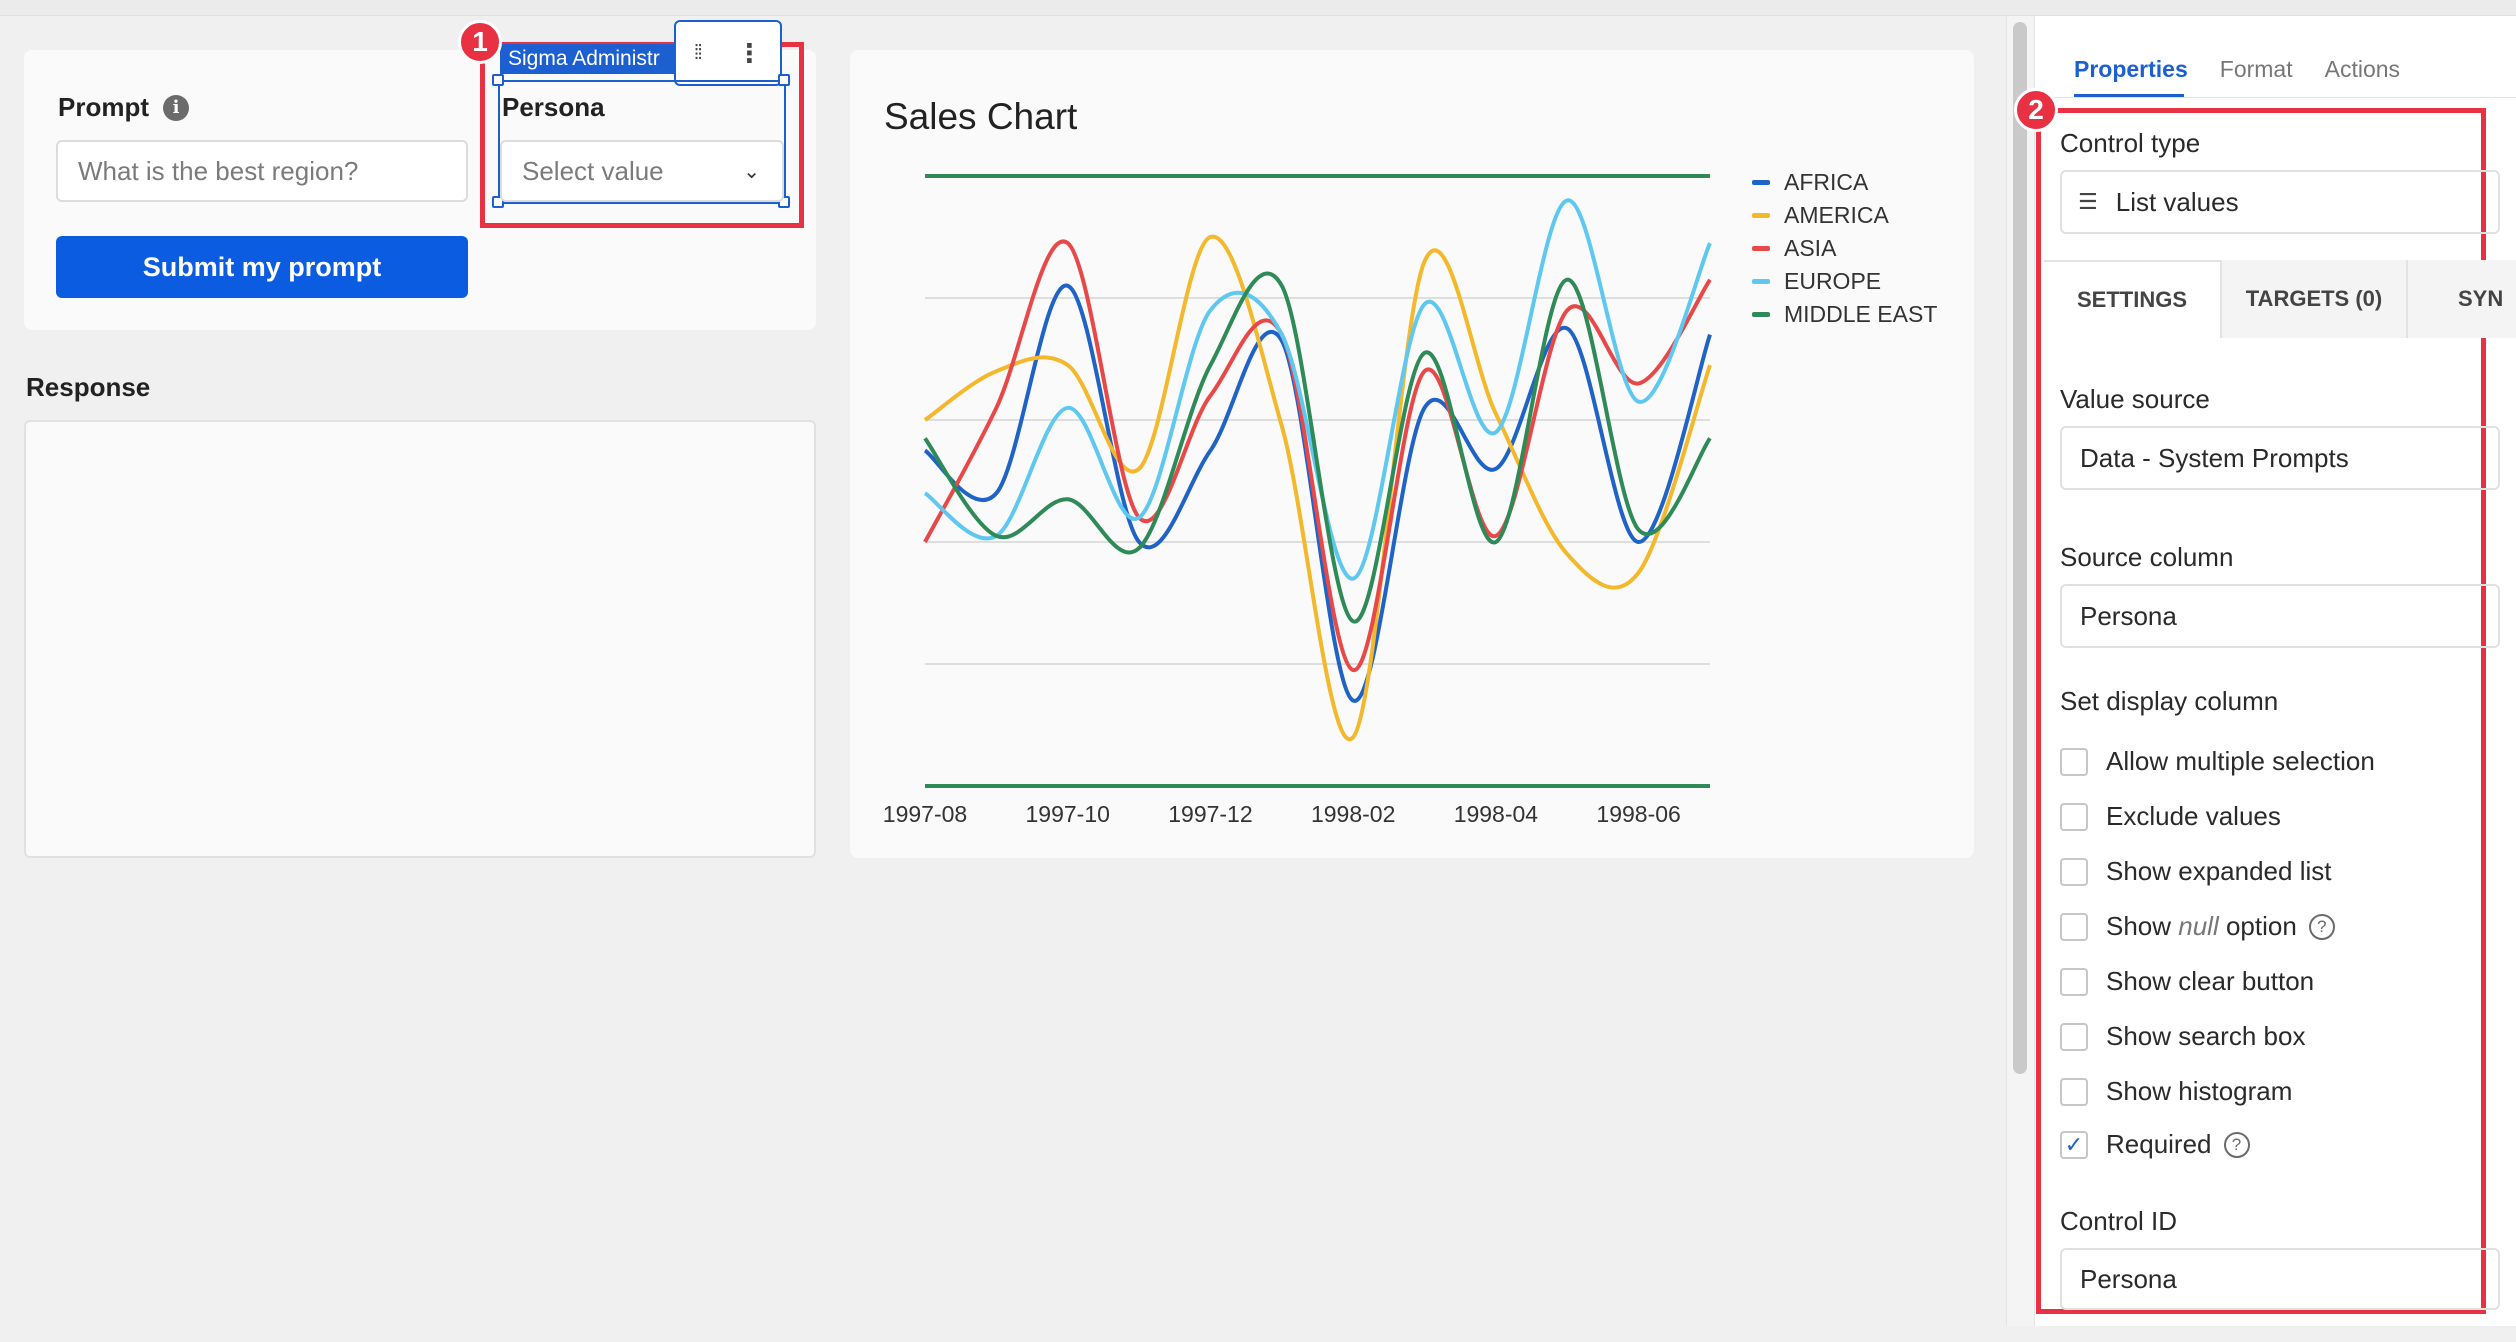 The height and width of the screenshot is (1342, 2516). I want to click on control-id-label: Control ID, so click(2119, 1221).